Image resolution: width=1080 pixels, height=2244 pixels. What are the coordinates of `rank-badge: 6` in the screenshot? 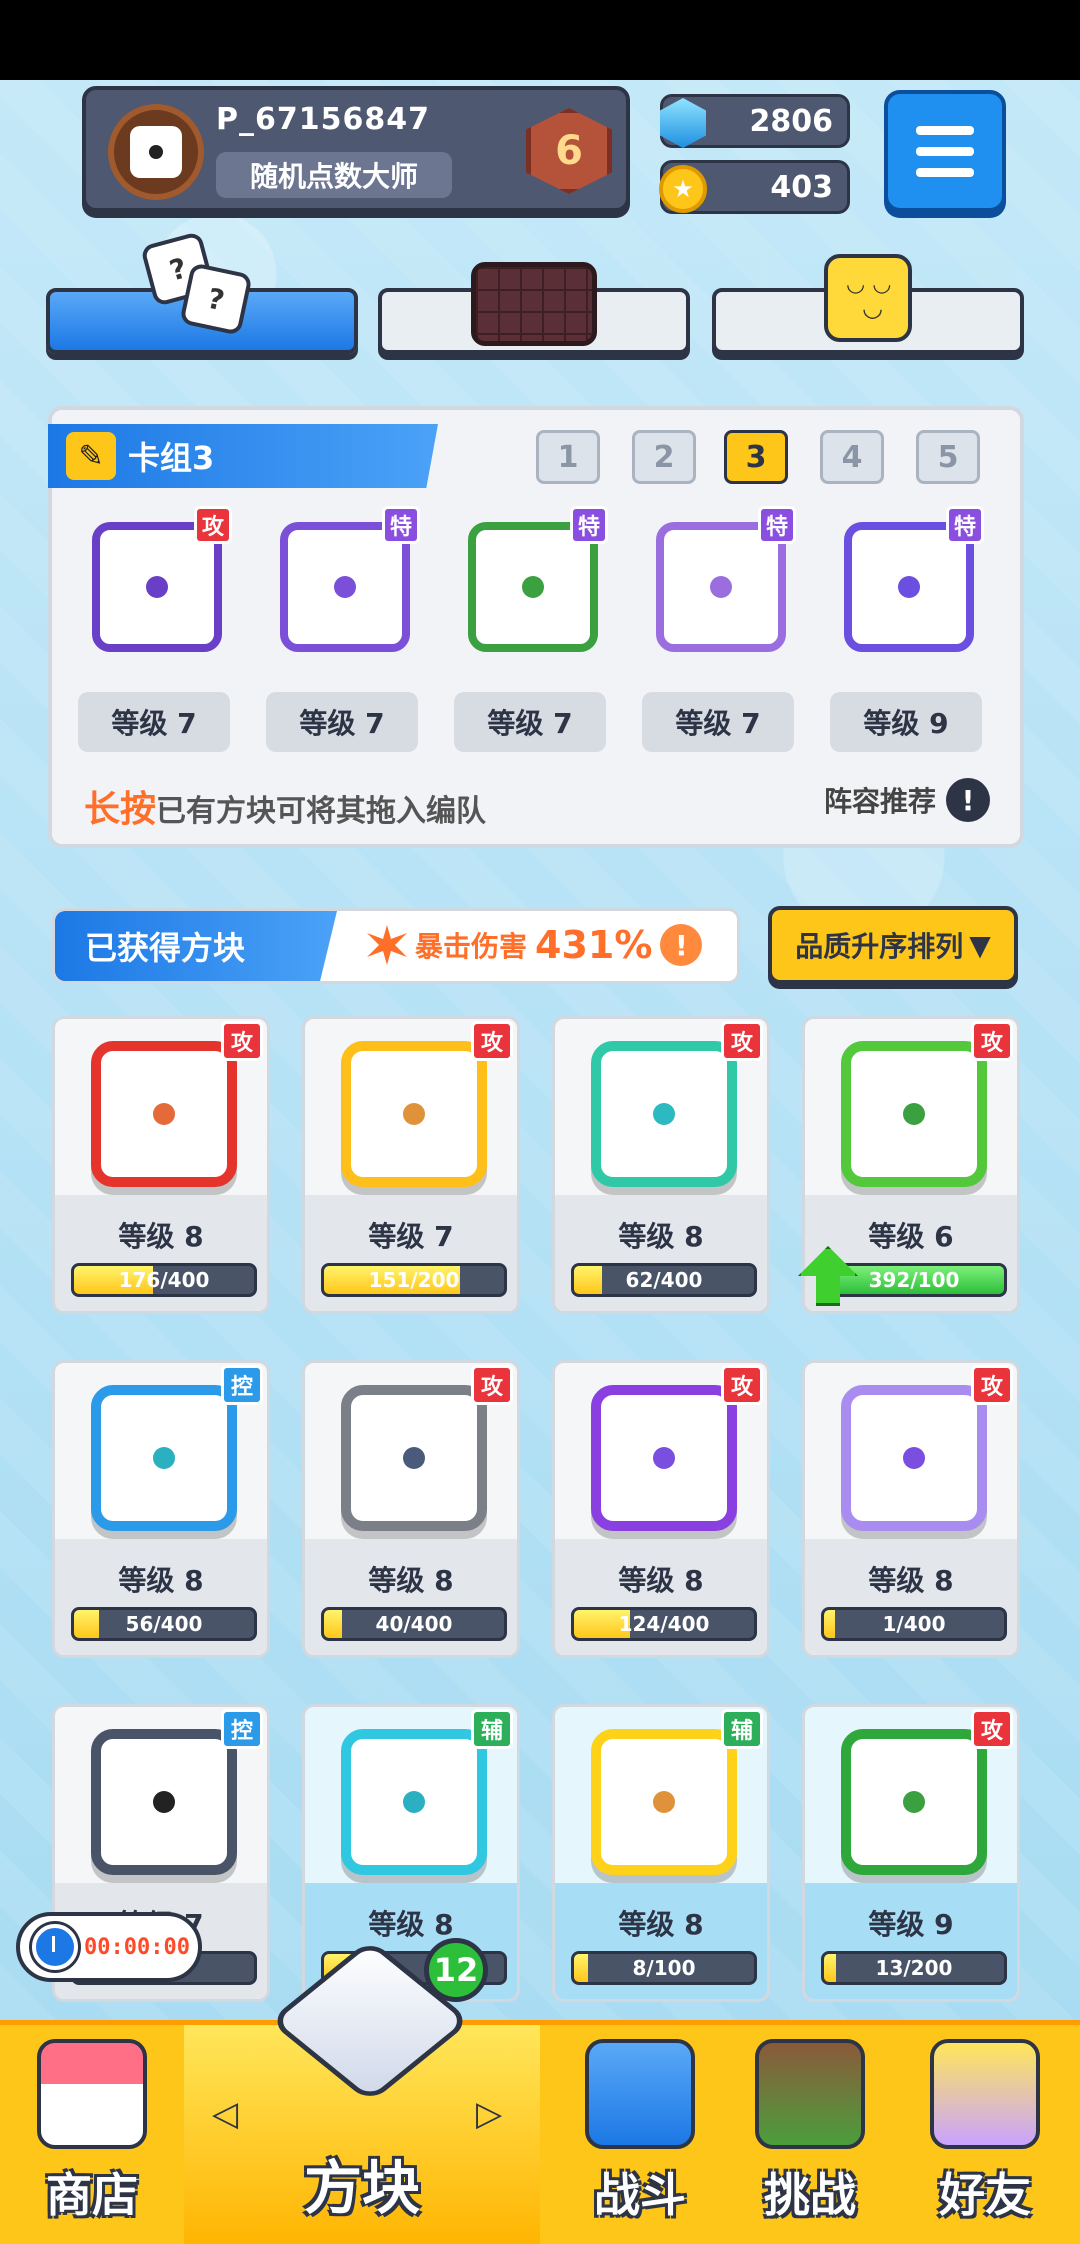 It's located at (569, 151).